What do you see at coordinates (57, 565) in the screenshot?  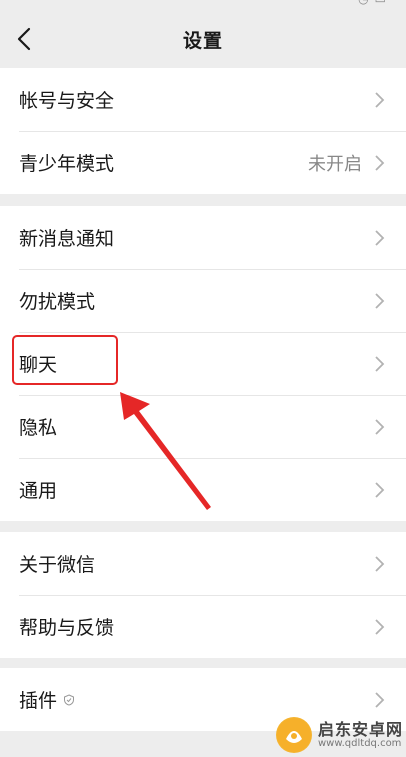 I see `row-label: 关于微信` at bounding box center [57, 565].